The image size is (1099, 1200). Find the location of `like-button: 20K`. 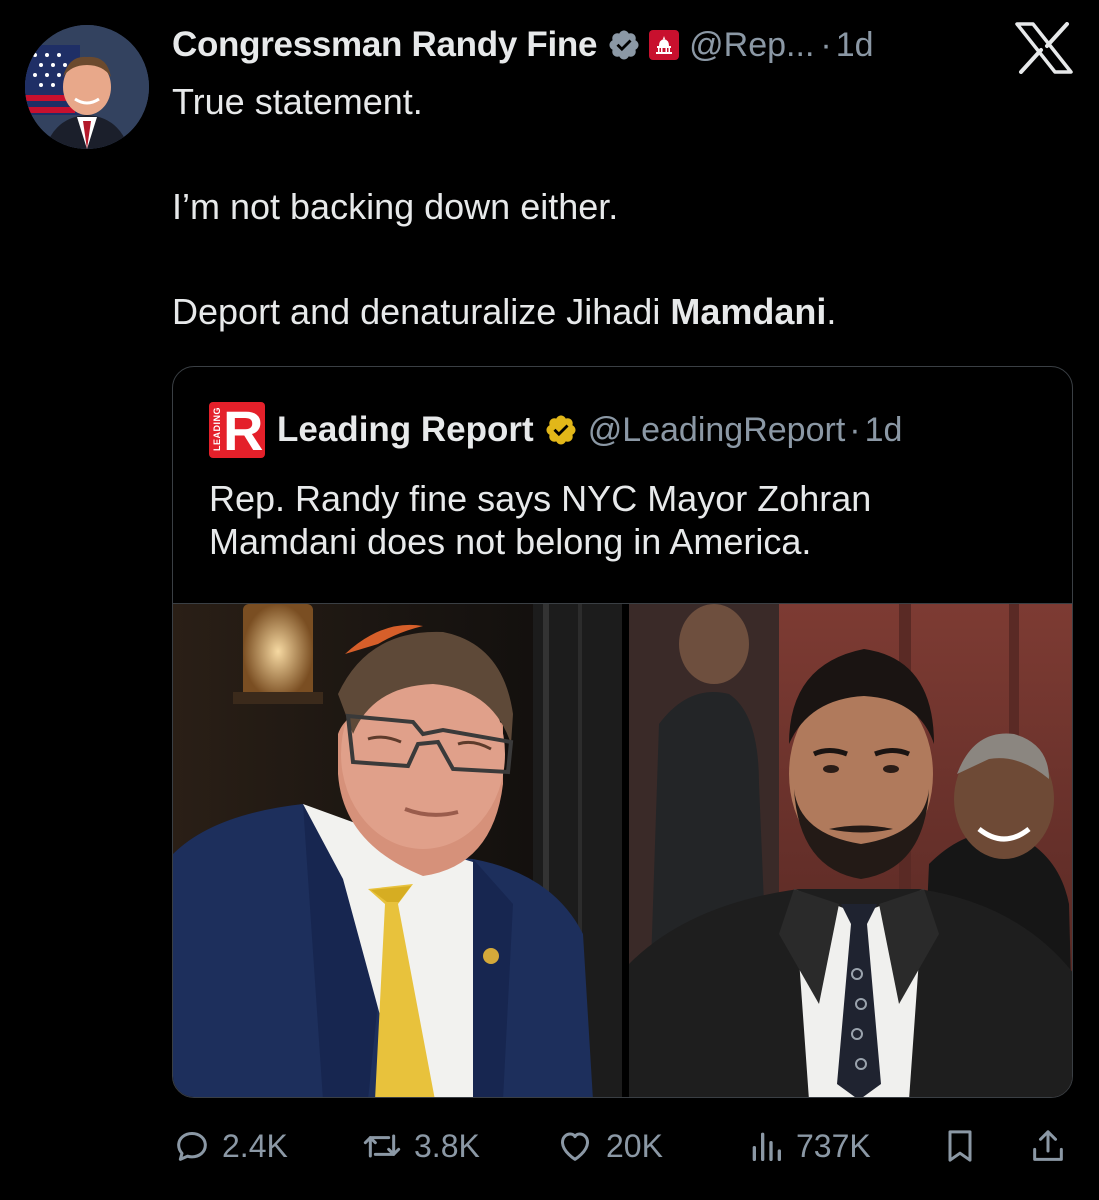

like-button: 20K is located at coordinates (608, 1146).